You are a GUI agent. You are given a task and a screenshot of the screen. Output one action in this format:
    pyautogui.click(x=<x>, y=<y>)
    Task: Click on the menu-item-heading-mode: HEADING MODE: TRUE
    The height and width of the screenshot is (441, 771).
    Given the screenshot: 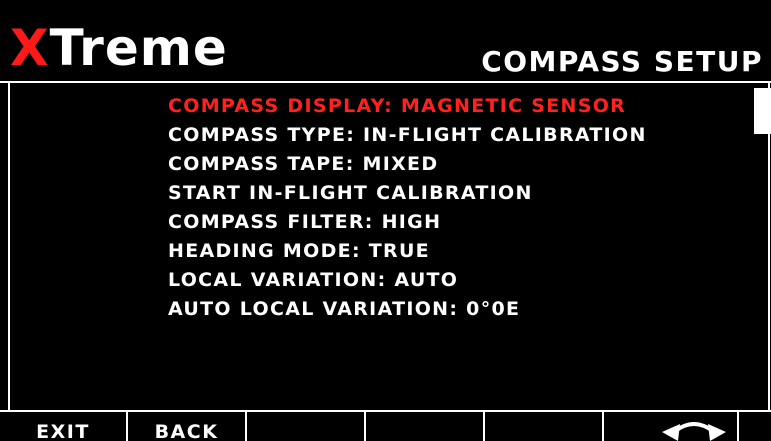 What is the action you would take?
    pyautogui.click(x=407, y=251)
    